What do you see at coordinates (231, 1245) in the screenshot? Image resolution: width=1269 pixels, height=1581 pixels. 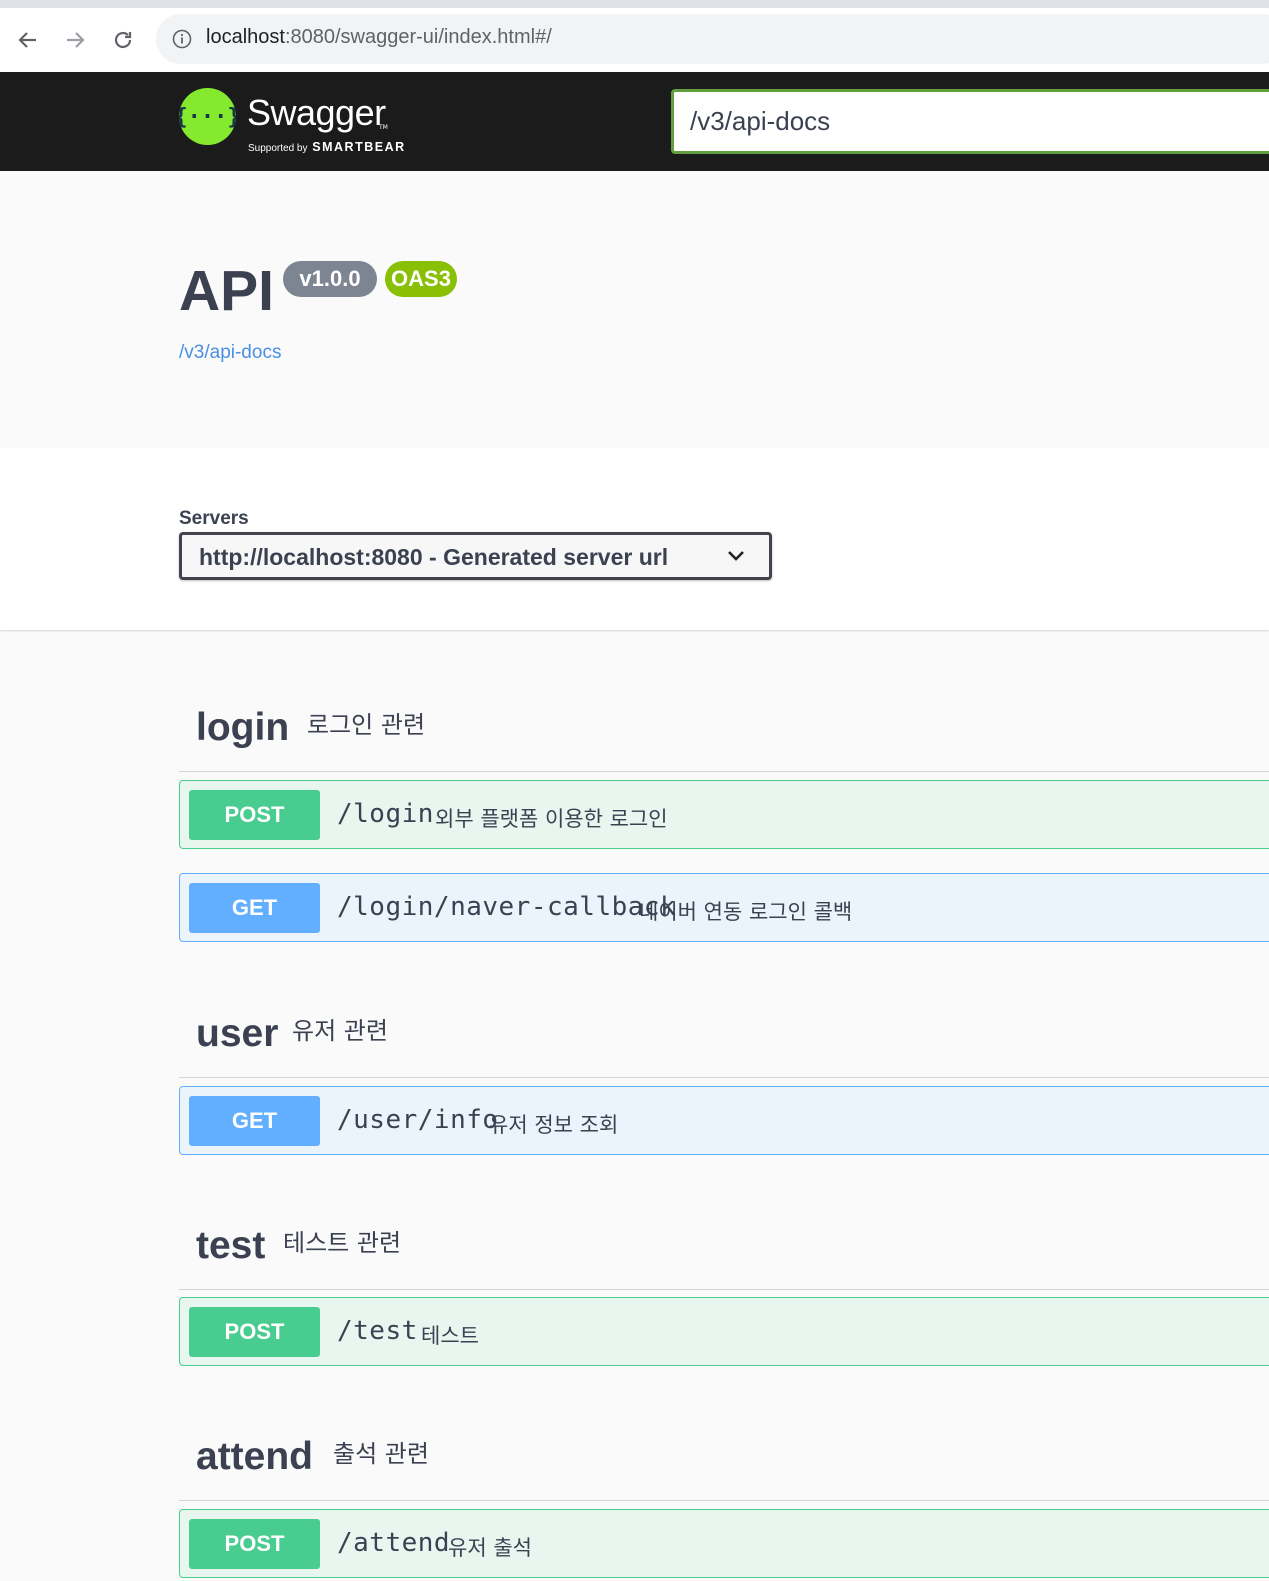 I see `tag-name: test` at bounding box center [231, 1245].